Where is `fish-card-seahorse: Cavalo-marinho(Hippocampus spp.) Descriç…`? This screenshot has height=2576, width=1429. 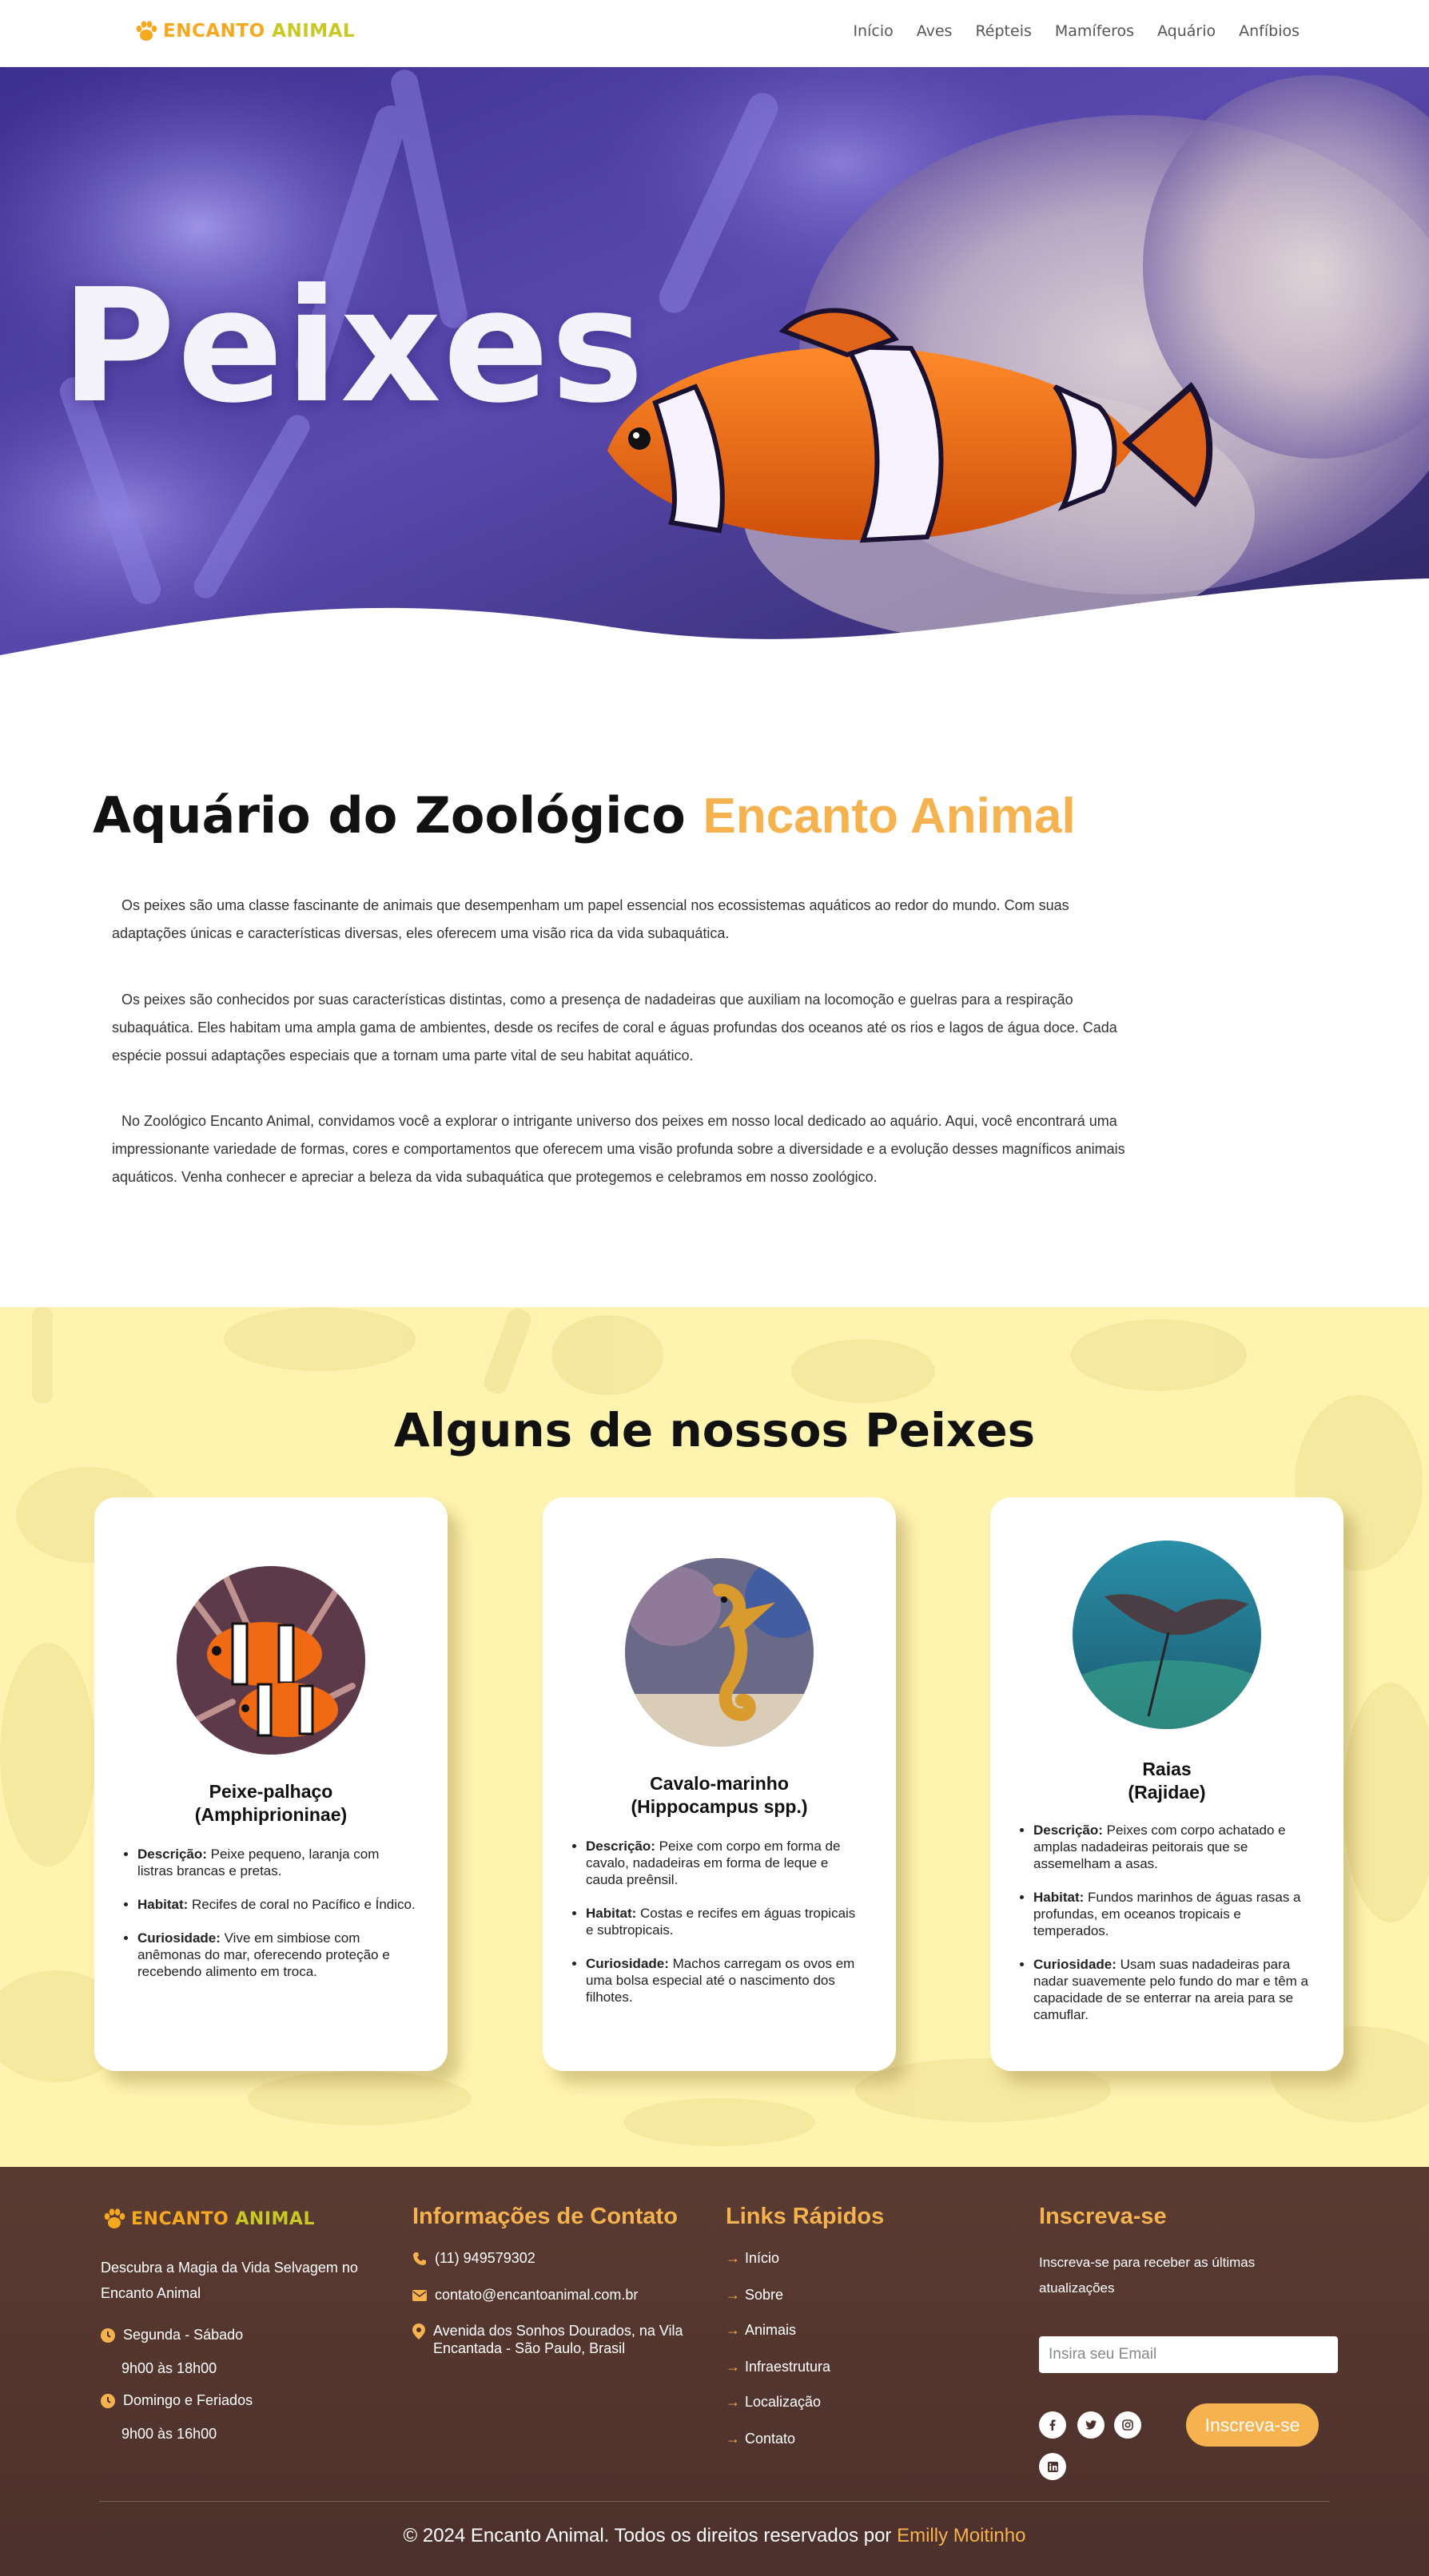 fish-card-seahorse: Cavalo-marinho(Hippocampus spp.) Descriç… is located at coordinates (719, 1784).